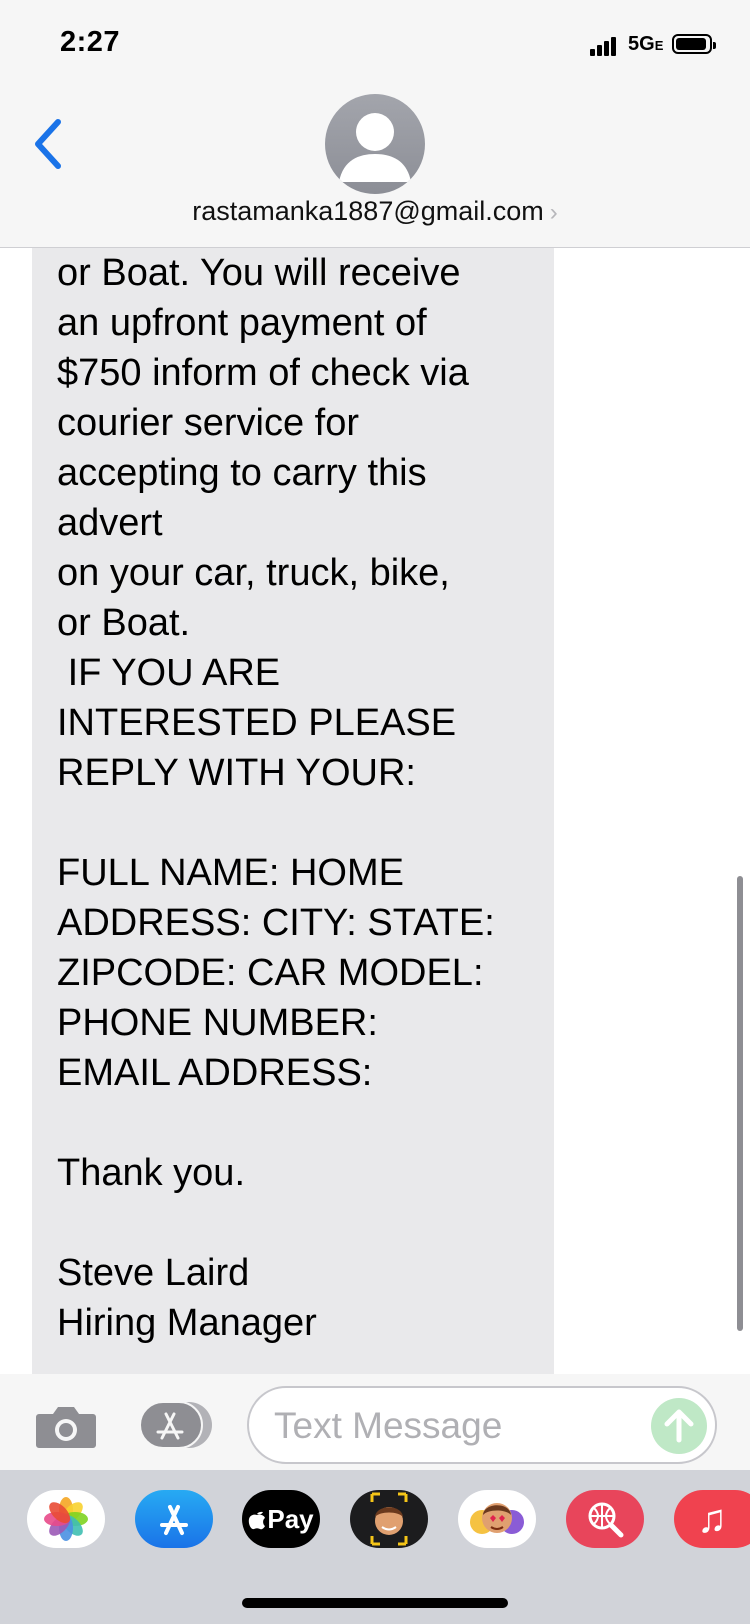 The height and width of the screenshot is (1624, 750). Describe the element at coordinates (553, 212) in the screenshot. I see `chevron-right-icon: ›` at that location.